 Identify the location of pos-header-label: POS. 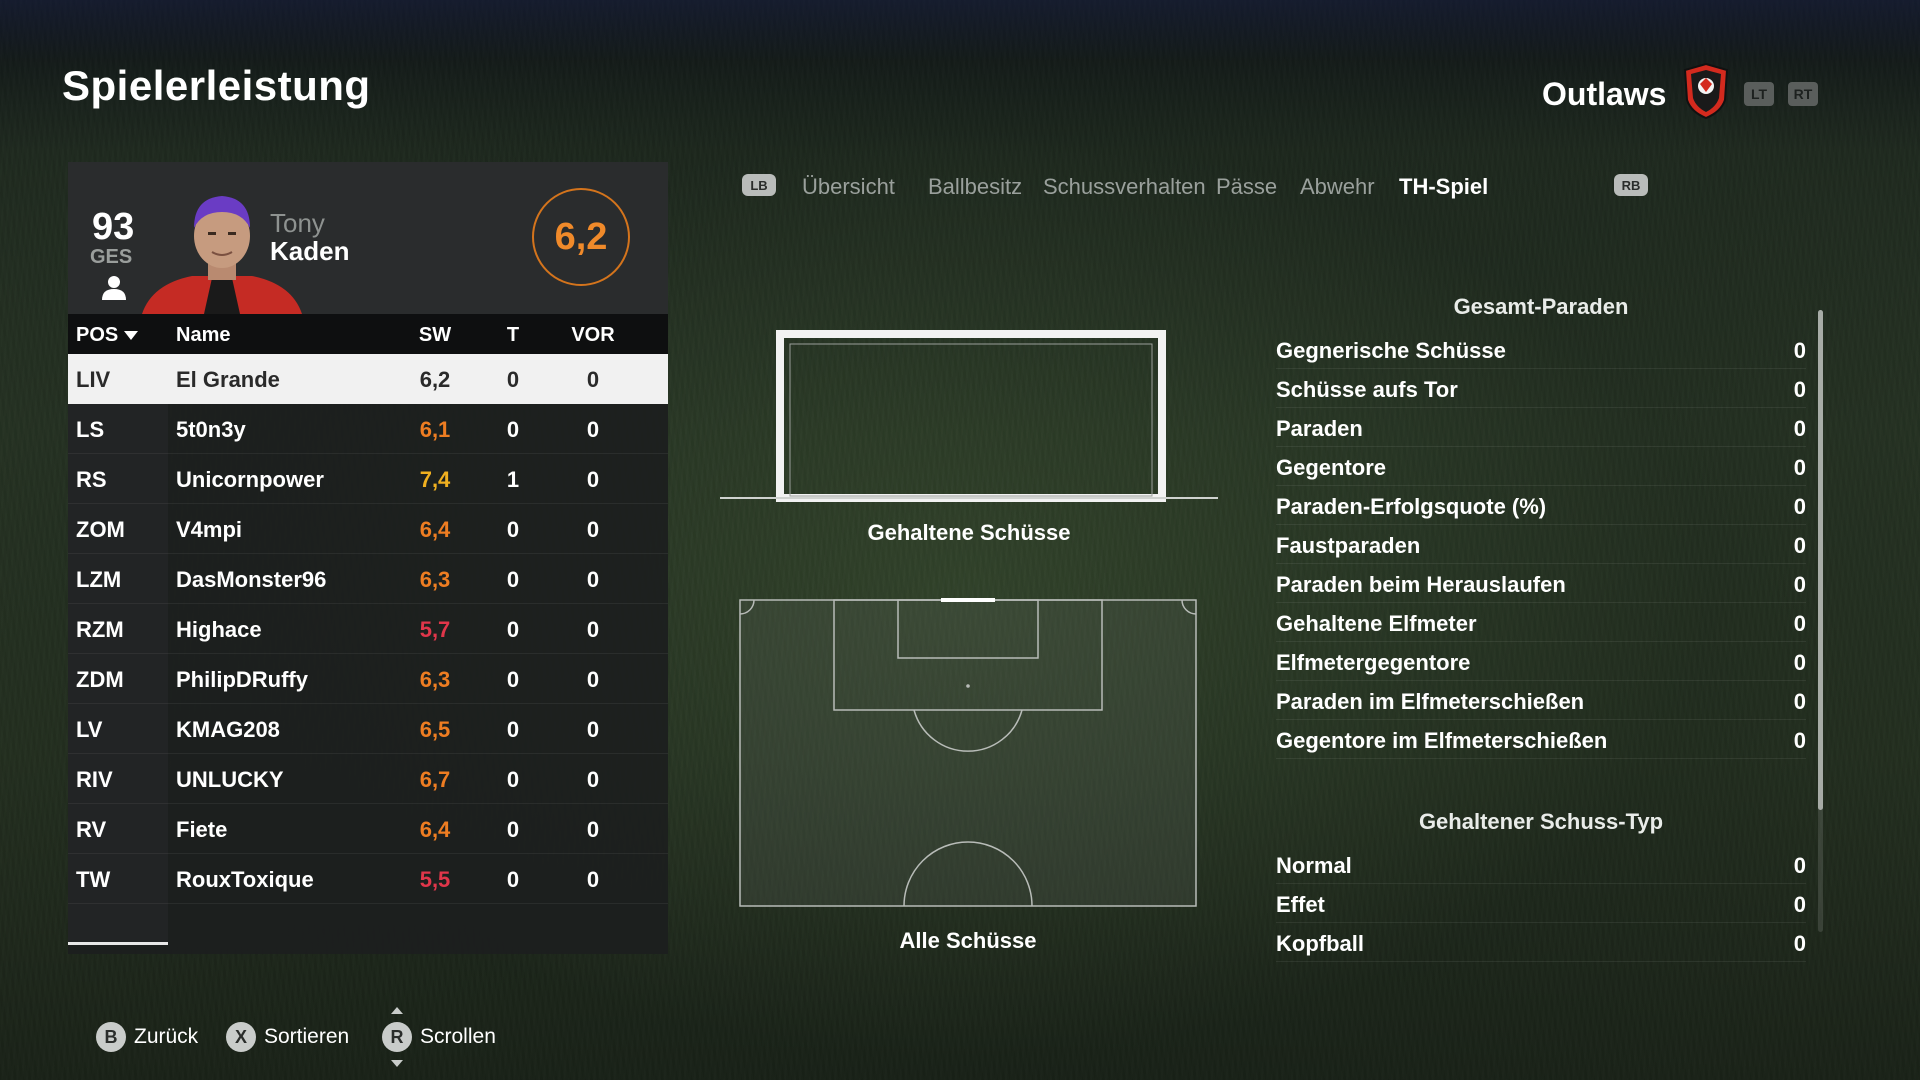
(97, 335).